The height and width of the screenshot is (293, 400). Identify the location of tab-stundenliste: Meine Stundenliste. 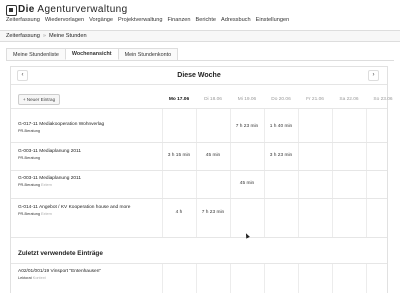
(36, 54).